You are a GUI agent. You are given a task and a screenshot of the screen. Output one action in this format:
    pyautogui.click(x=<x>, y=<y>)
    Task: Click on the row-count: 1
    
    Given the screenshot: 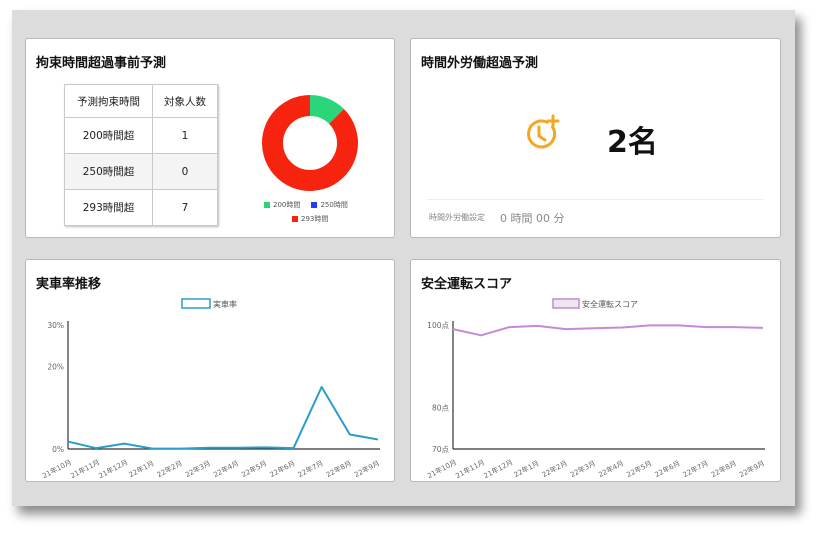 What is the action you would take?
    pyautogui.click(x=185, y=135)
    